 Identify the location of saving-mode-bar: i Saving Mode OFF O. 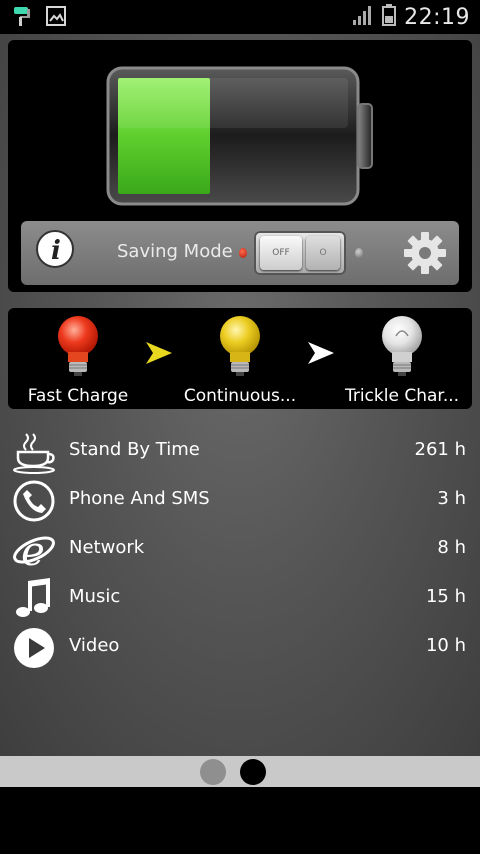
(240, 253).